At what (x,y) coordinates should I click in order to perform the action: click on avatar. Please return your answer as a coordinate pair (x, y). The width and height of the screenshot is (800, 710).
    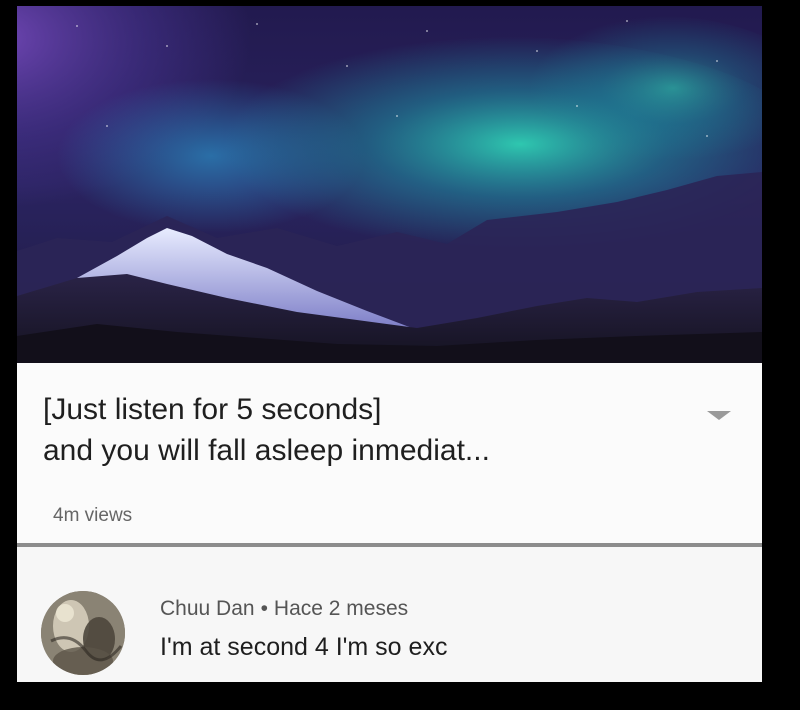
    Looking at the image, I should click on (83, 633).